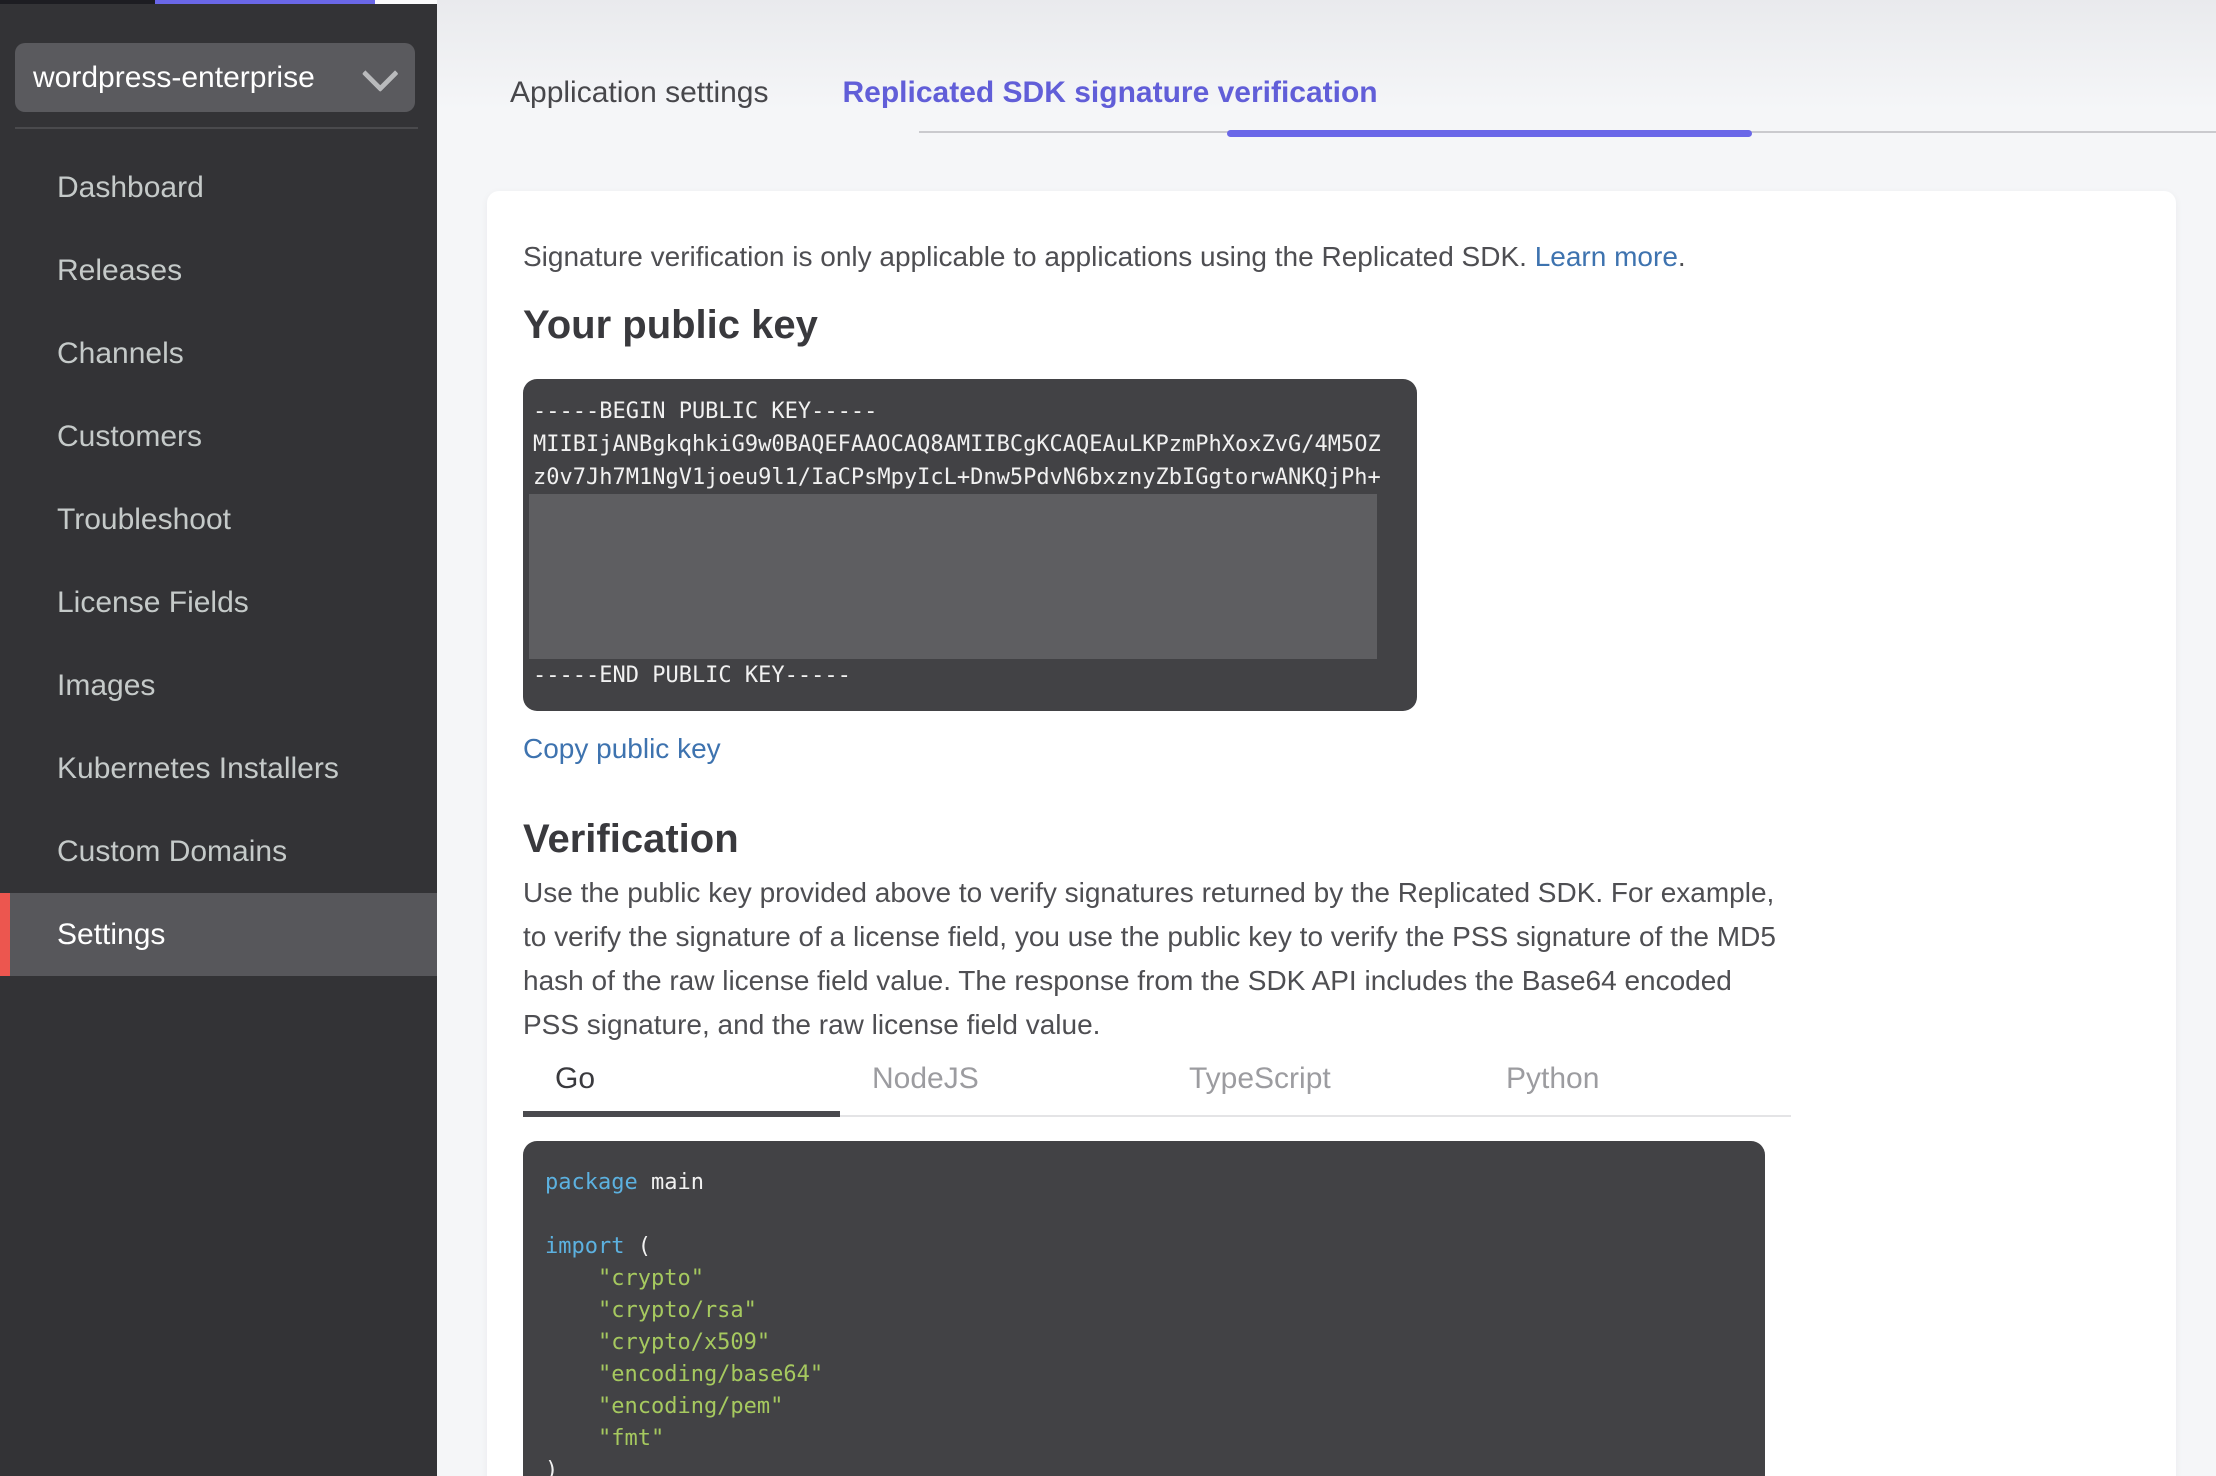 This screenshot has width=2216, height=1476. Describe the element at coordinates (953, 576) in the screenshot. I see `public-key-redacted-region` at that location.